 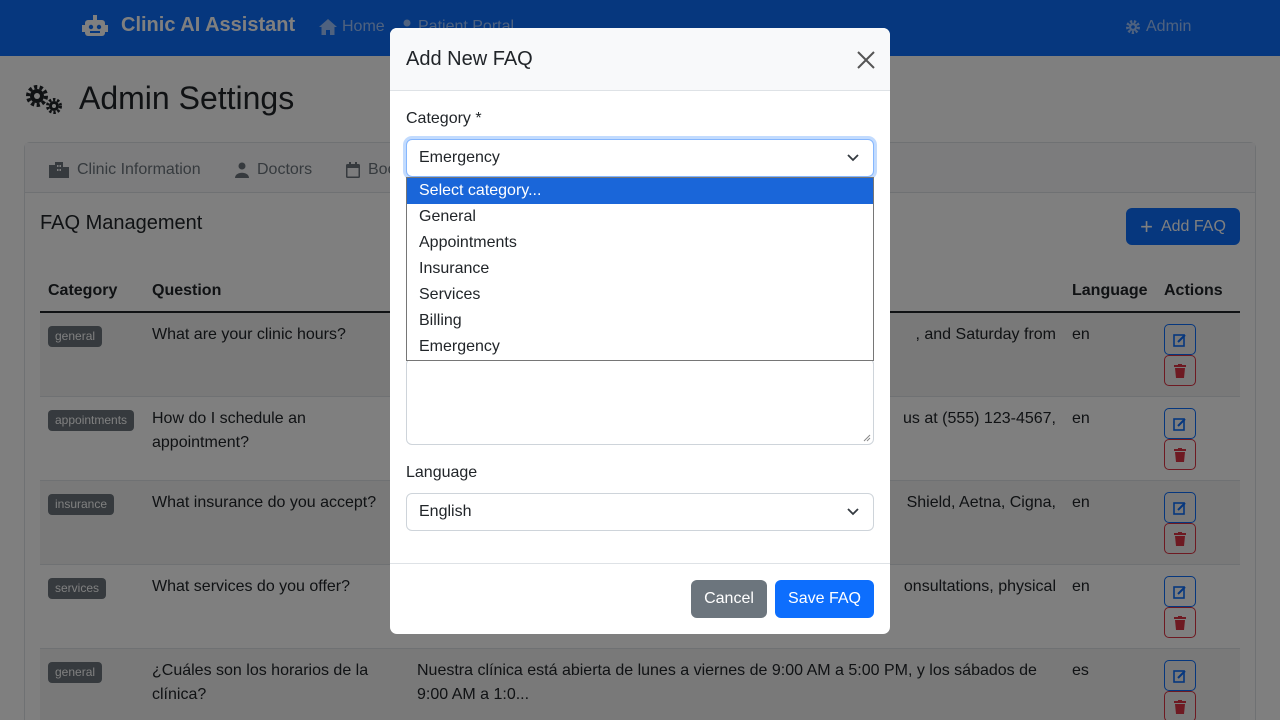 What do you see at coordinates (640, 59) in the screenshot?
I see `modal-header: Add New FAQ` at bounding box center [640, 59].